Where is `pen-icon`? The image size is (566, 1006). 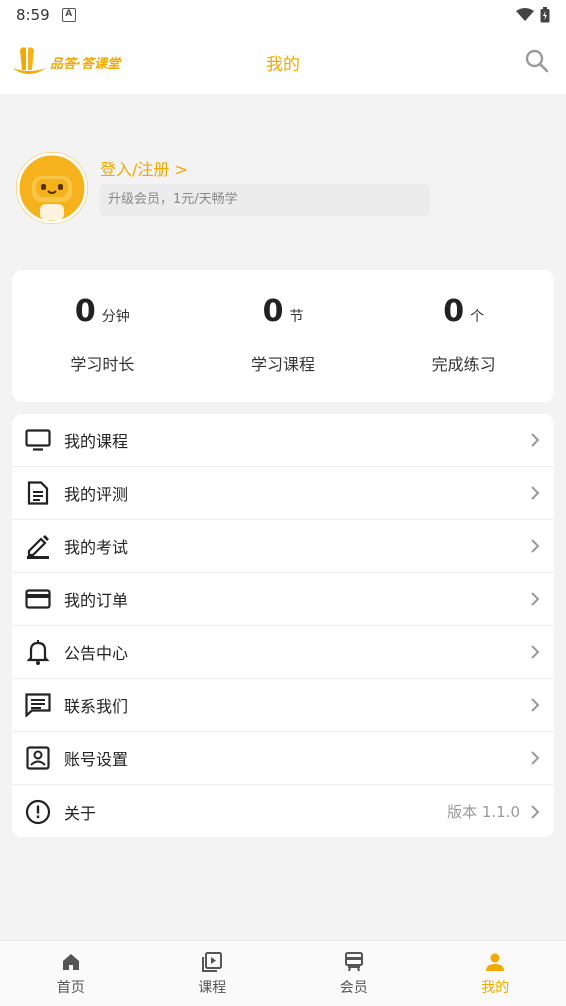
pen-icon is located at coordinates (38, 546).